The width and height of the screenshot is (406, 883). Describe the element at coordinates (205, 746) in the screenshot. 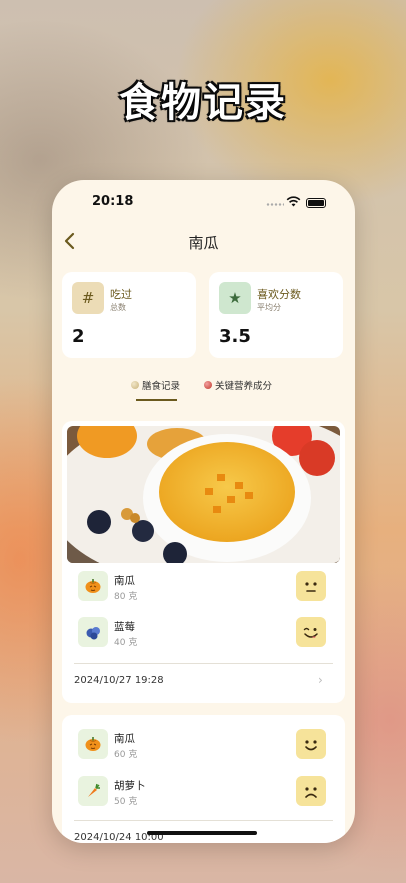

I see `list-item: 南瓜 60 克` at that location.